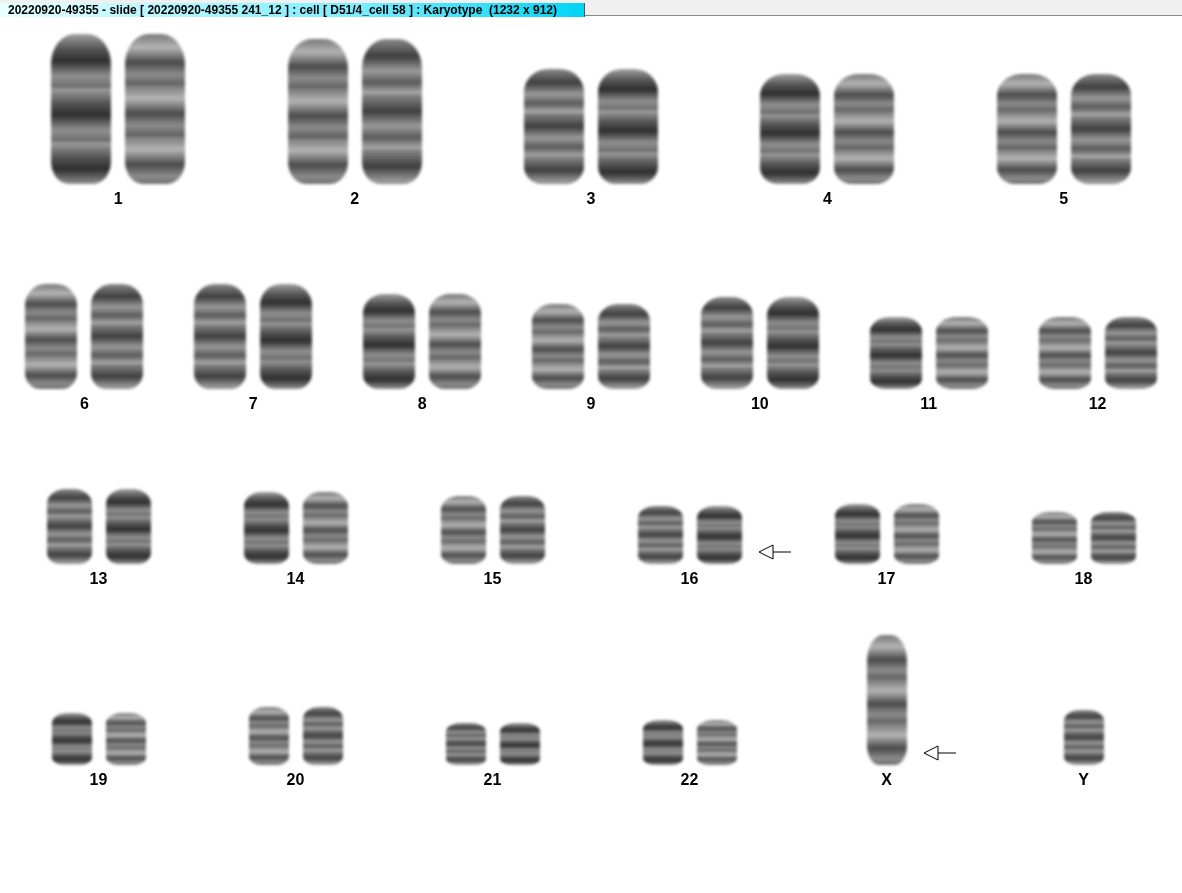 The height and width of the screenshot is (893, 1182). What do you see at coordinates (292, 10) in the screenshot?
I see `window-title: 20220920-49355 - slide [ 20220920-49355 241_12 ] : cell [ D51/4_cell 58 ] : Karyotype (1232 x 912)` at bounding box center [292, 10].